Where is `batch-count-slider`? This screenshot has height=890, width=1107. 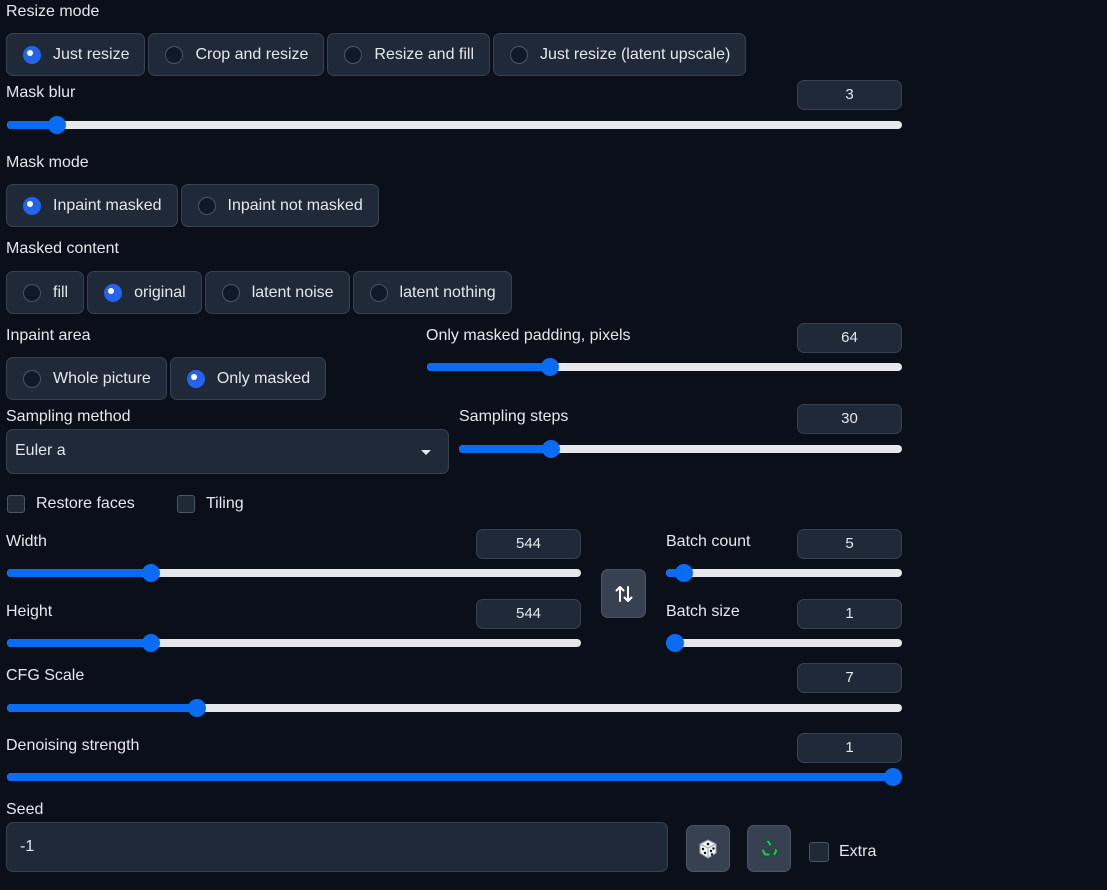
batch-count-slider is located at coordinates (784, 573).